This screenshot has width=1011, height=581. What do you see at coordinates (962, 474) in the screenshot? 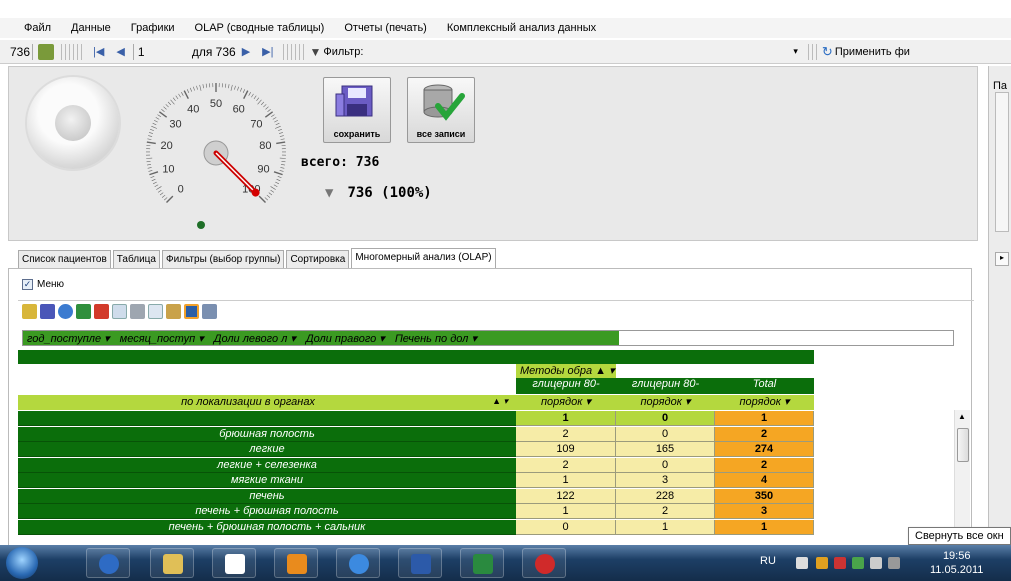
I see `pivot-scrollbar: ▲` at bounding box center [962, 474].